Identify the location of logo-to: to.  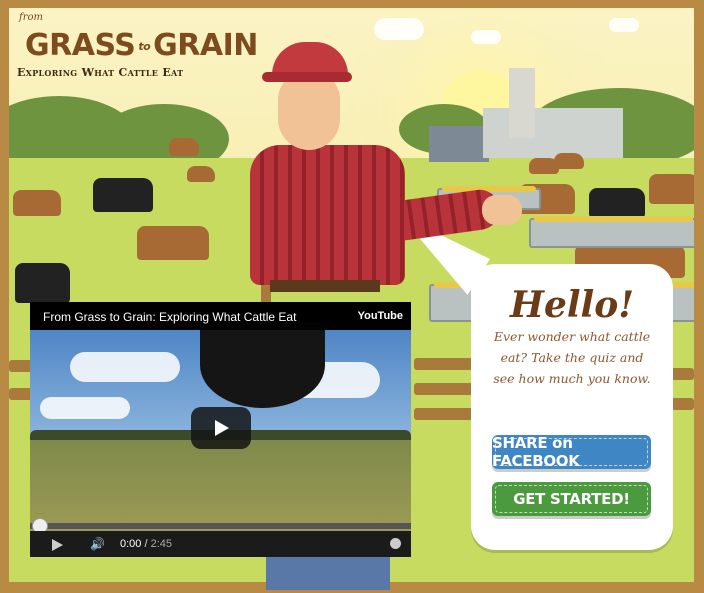
(144, 46).